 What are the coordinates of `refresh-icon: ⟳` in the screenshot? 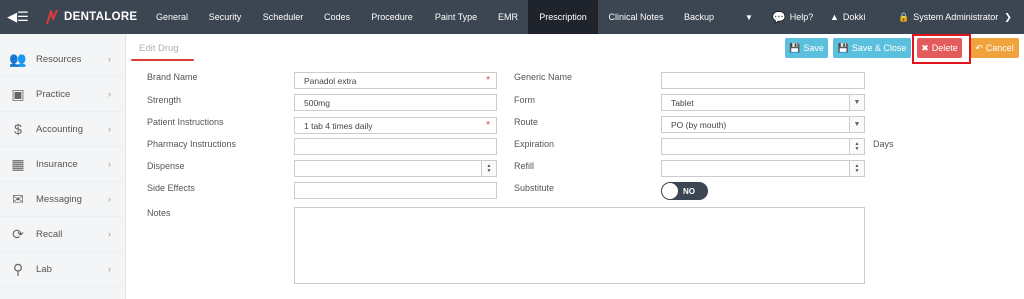 It's located at (18, 233).